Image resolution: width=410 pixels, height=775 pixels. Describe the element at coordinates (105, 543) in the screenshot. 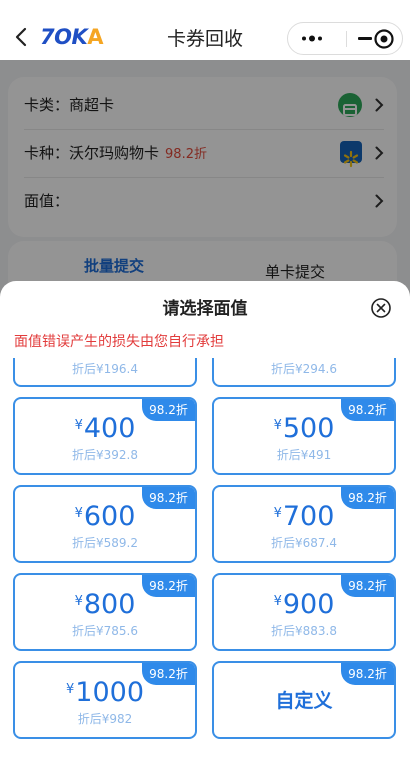

I see `after-discount-text: 折后¥589.2` at that location.